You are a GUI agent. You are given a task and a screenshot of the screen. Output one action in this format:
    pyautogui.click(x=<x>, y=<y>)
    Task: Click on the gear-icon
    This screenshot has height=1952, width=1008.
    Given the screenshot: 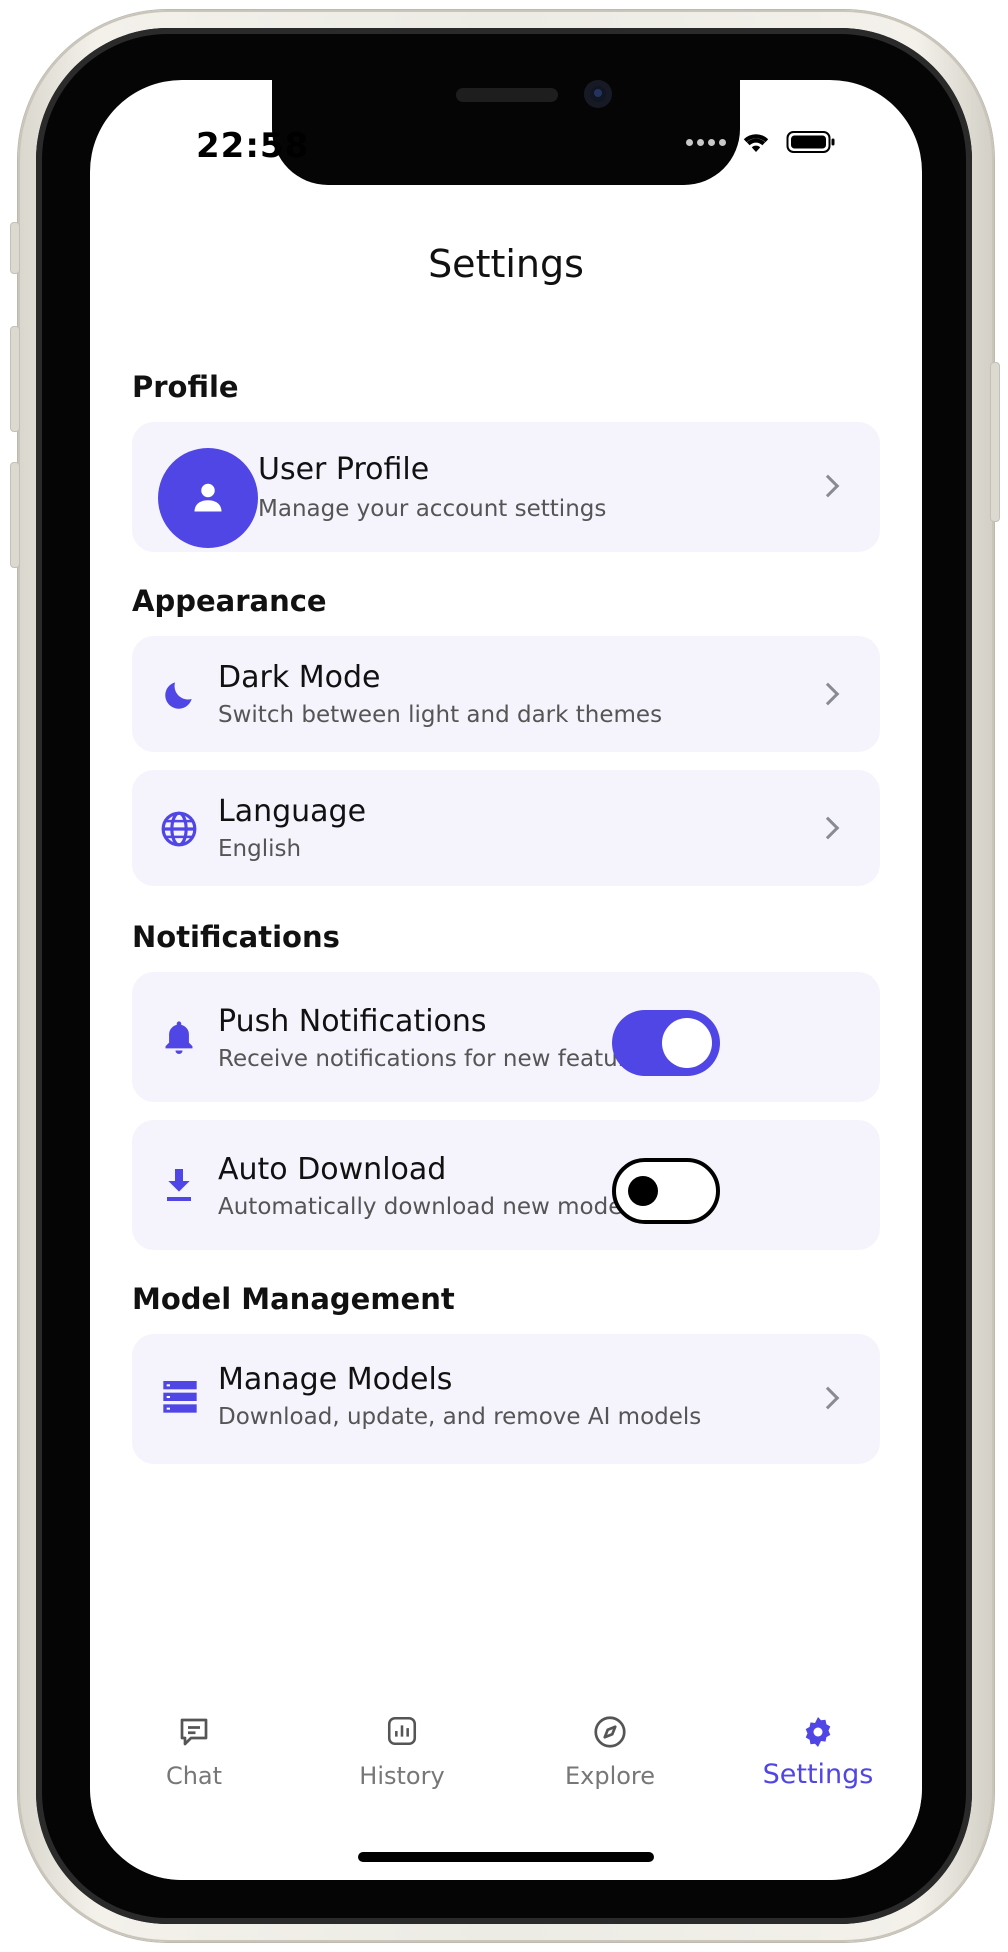 What is the action you would take?
    pyautogui.click(x=818, y=1732)
    